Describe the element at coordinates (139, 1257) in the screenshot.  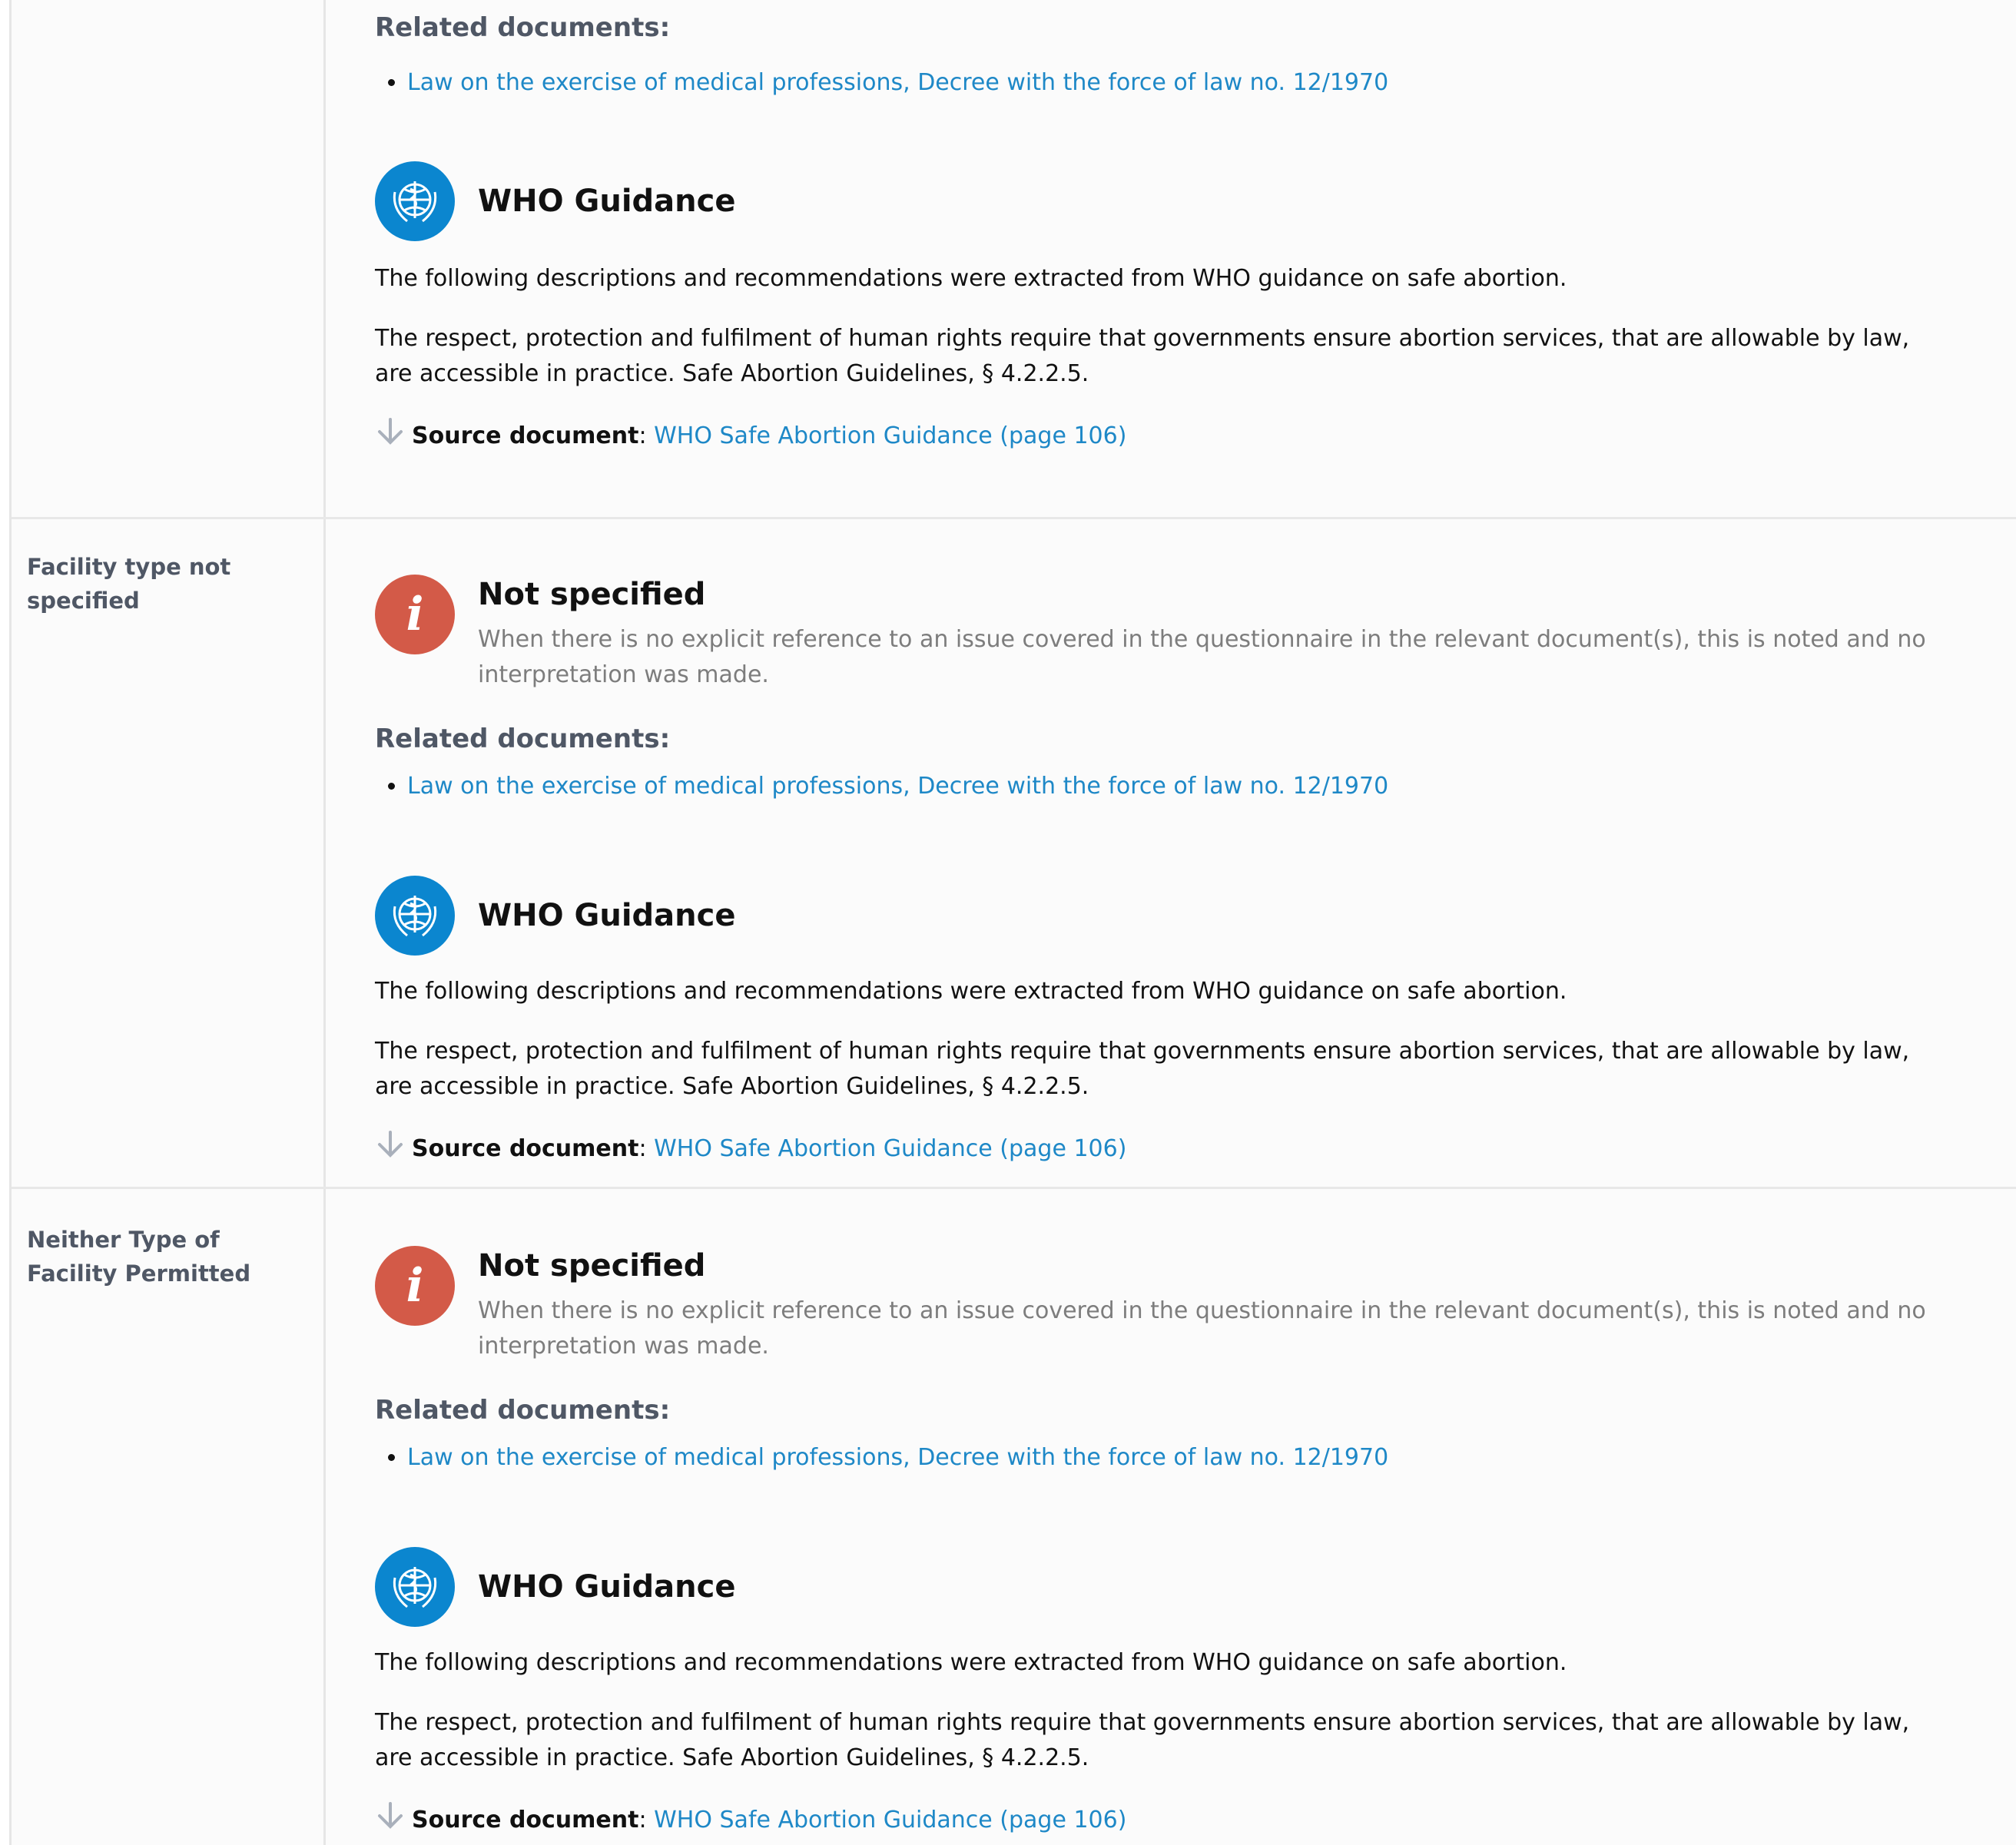
I see `row-label: Neither Type of Facility Permitted` at that location.